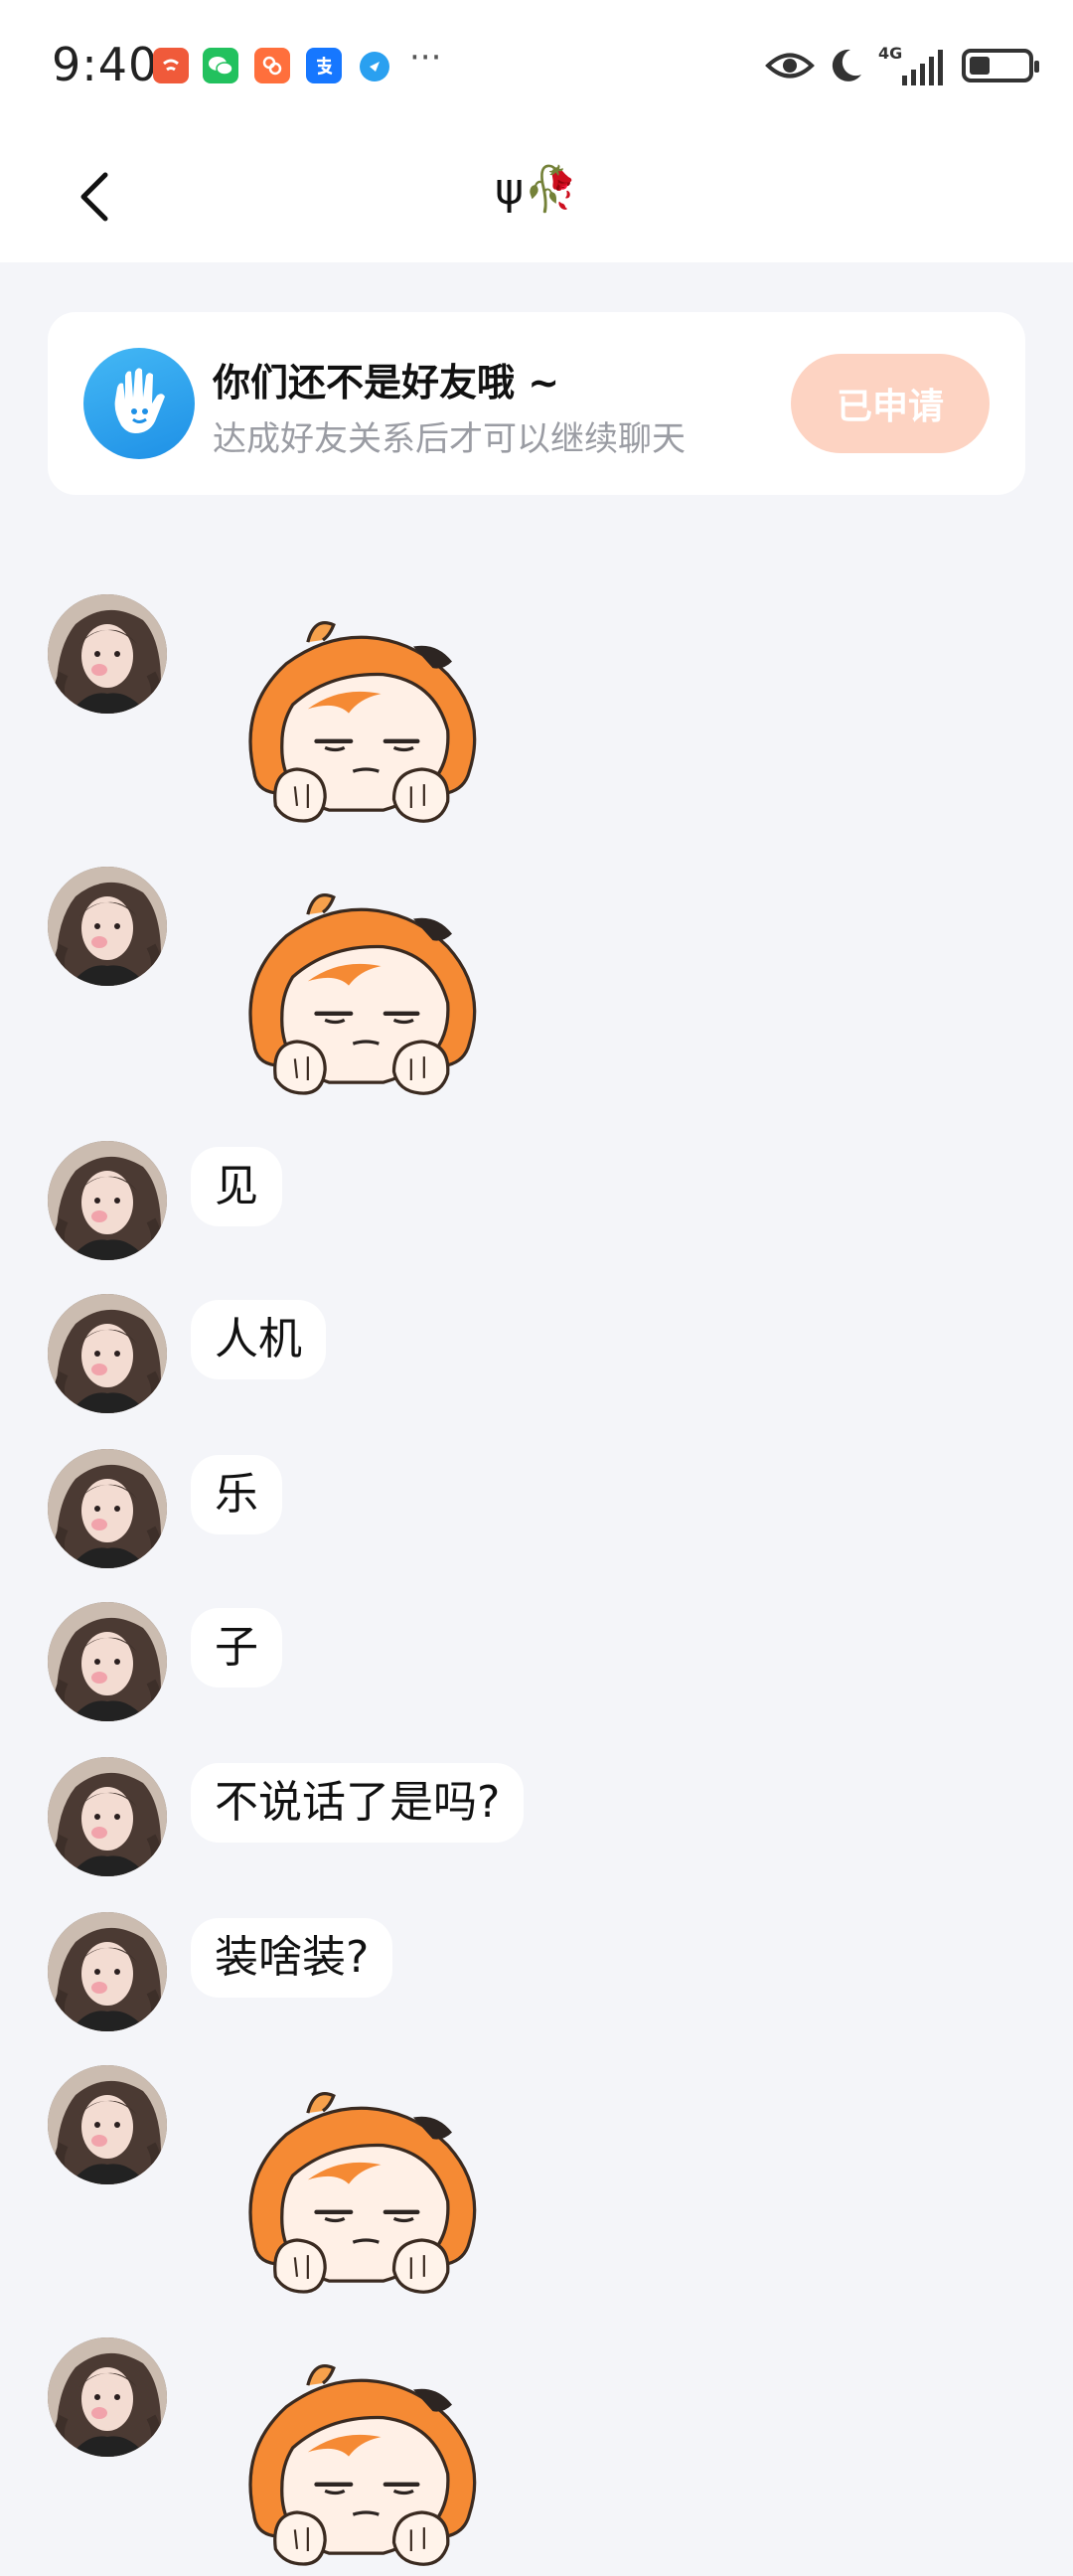 The width and height of the screenshot is (1073, 2576). I want to click on alipay-app-icon, so click(324, 65).